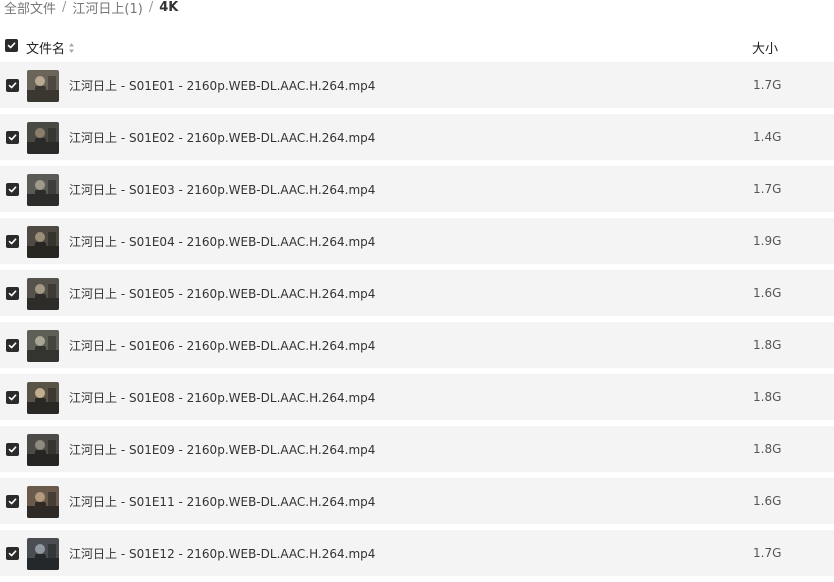 Image resolution: width=834 pixels, height=582 pixels. What do you see at coordinates (169, 7) in the screenshot?
I see `breadcrumb-current: 4K` at bounding box center [169, 7].